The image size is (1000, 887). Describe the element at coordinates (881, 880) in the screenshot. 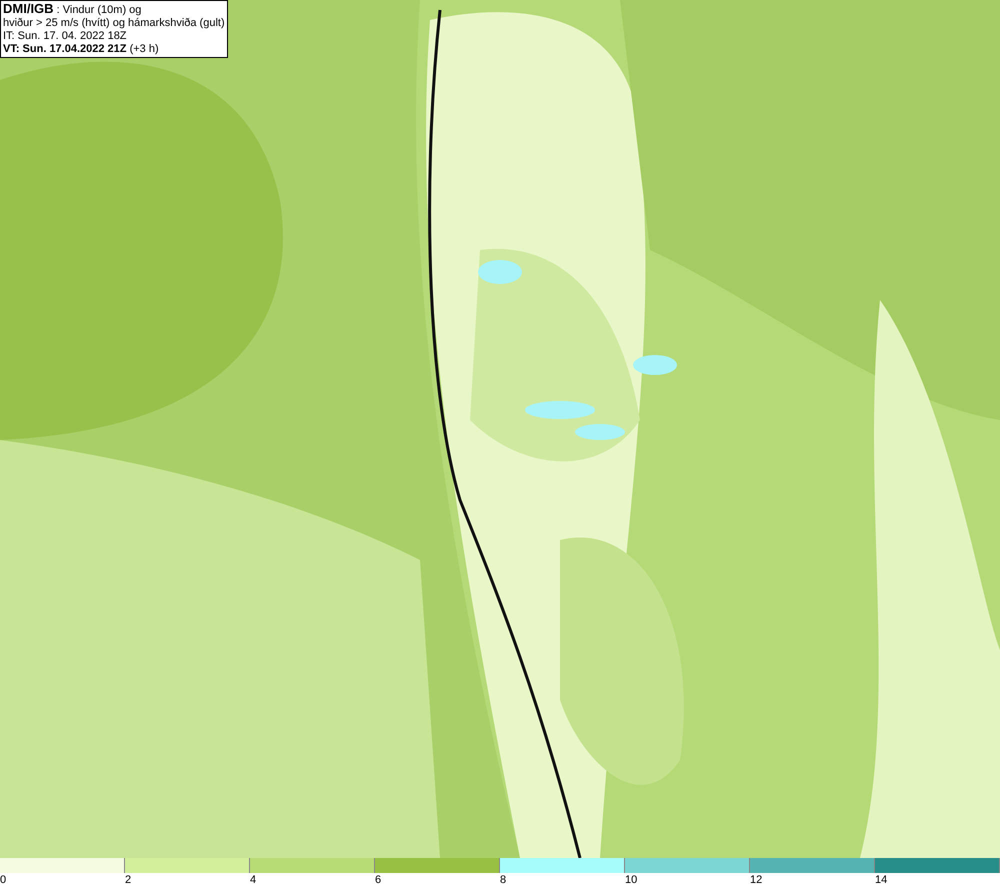

I see `legend-label: 14` at that location.